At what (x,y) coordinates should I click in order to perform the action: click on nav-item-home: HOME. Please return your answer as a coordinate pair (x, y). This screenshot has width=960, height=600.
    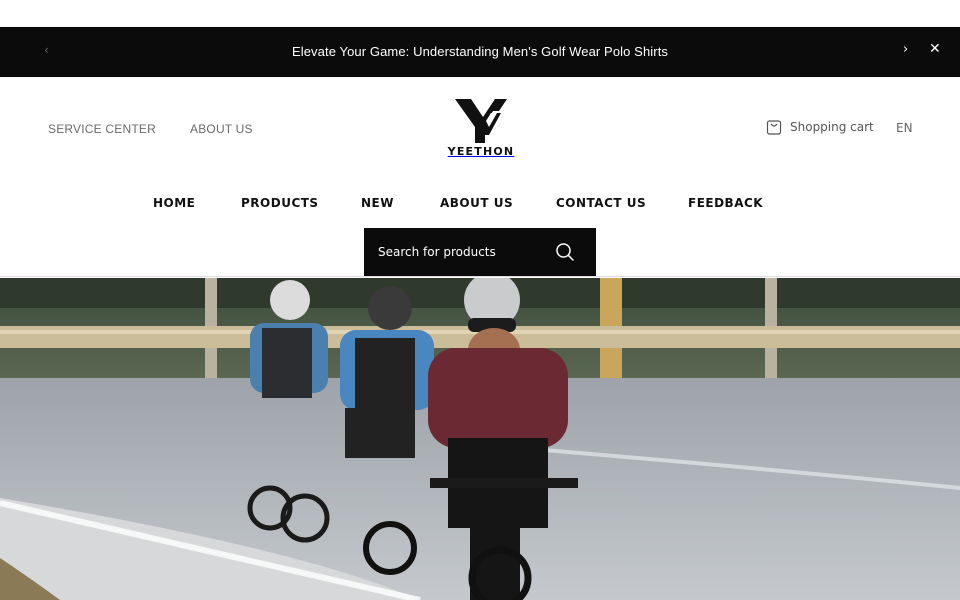
    Looking at the image, I should click on (174, 203).